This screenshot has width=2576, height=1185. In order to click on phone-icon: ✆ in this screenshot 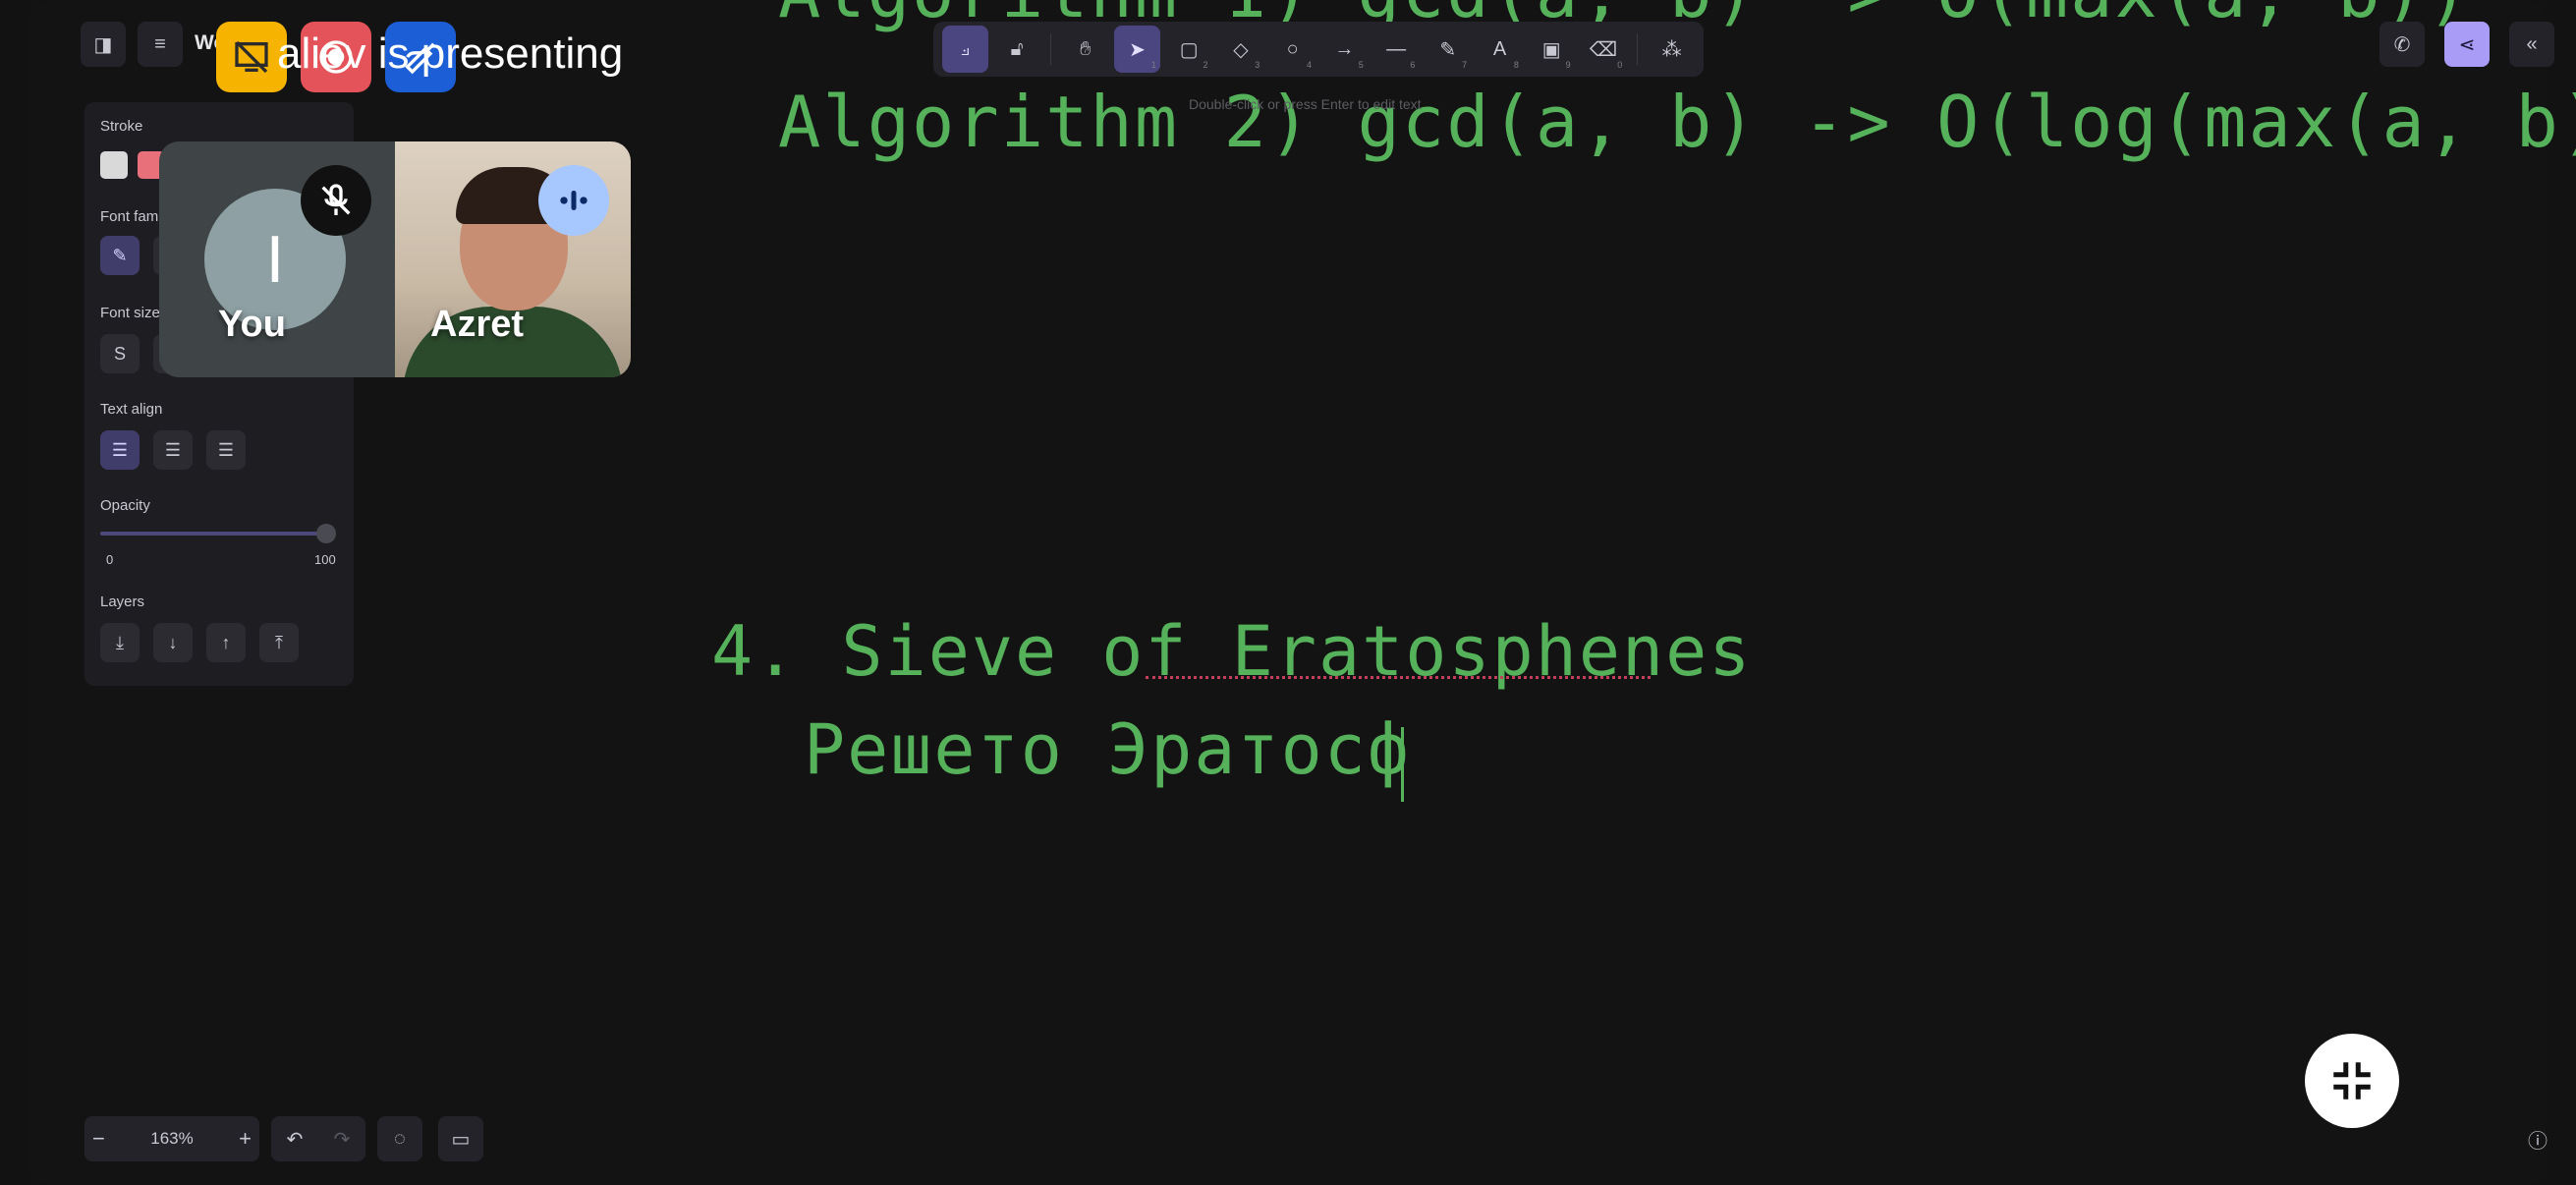, I will do `click(2402, 45)`.